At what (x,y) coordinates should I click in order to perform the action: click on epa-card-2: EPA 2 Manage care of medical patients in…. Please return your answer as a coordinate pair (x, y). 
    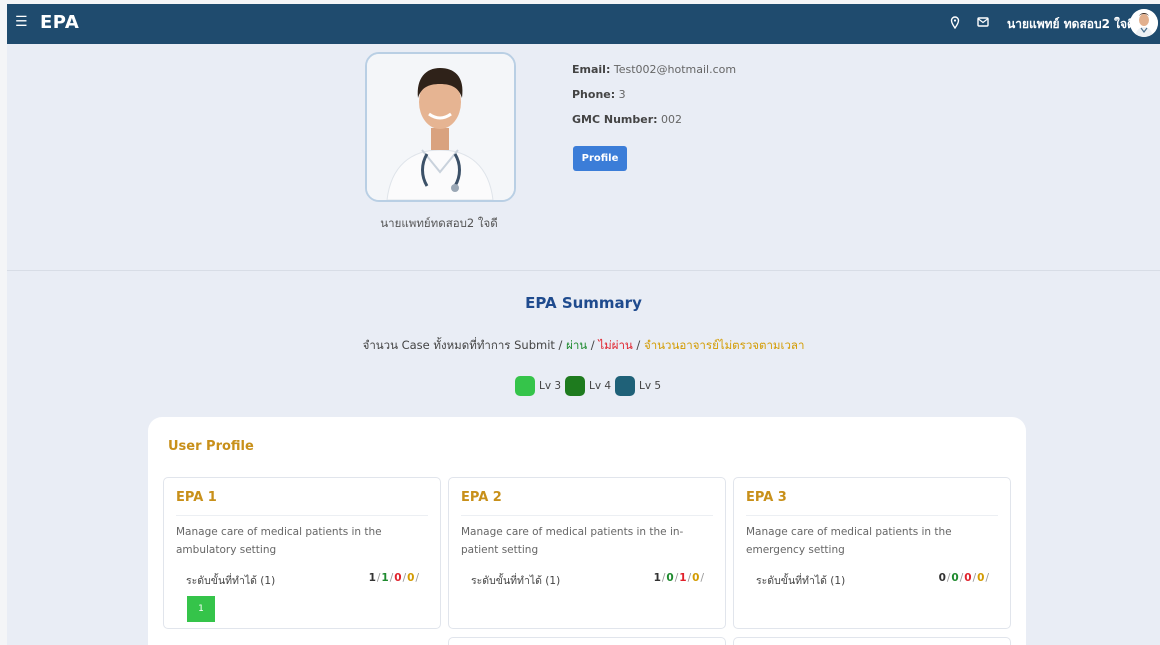
    Looking at the image, I should click on (587, 553).